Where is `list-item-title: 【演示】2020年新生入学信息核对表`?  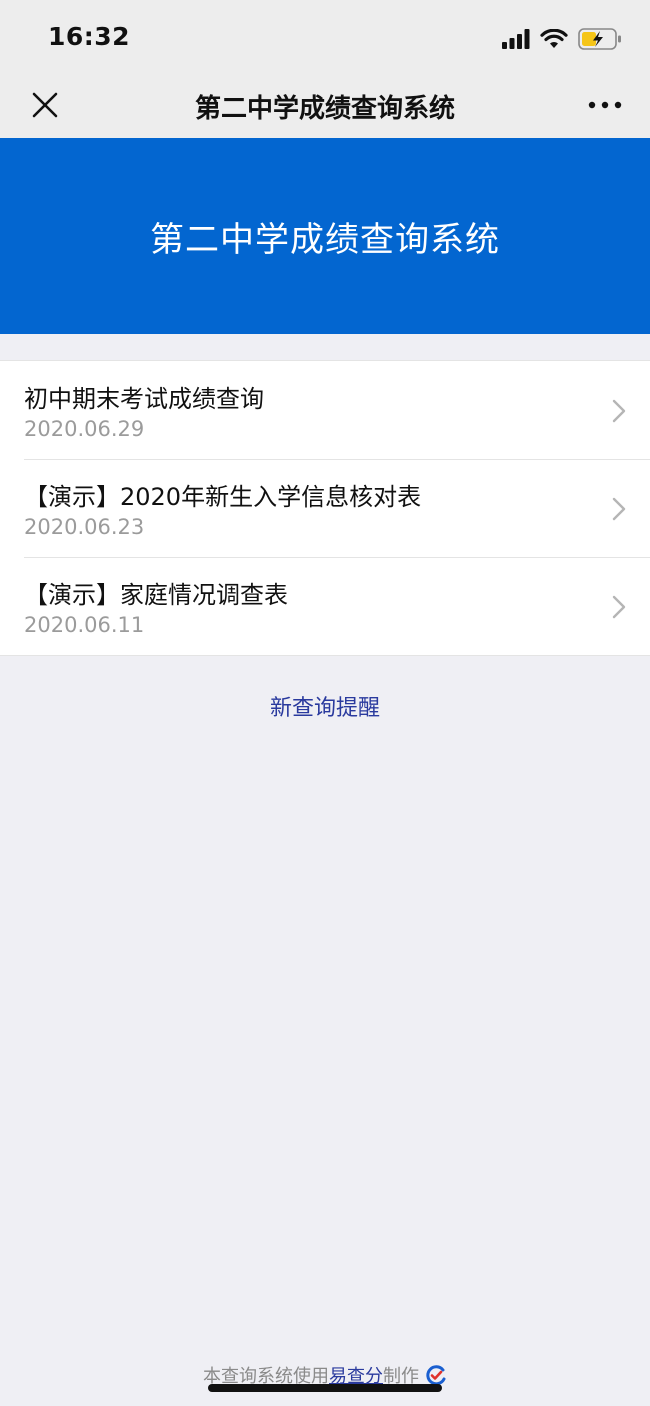
list-item-title: 【演示】2020年新生入学信息核对表 is located at coordinates (223, 497).